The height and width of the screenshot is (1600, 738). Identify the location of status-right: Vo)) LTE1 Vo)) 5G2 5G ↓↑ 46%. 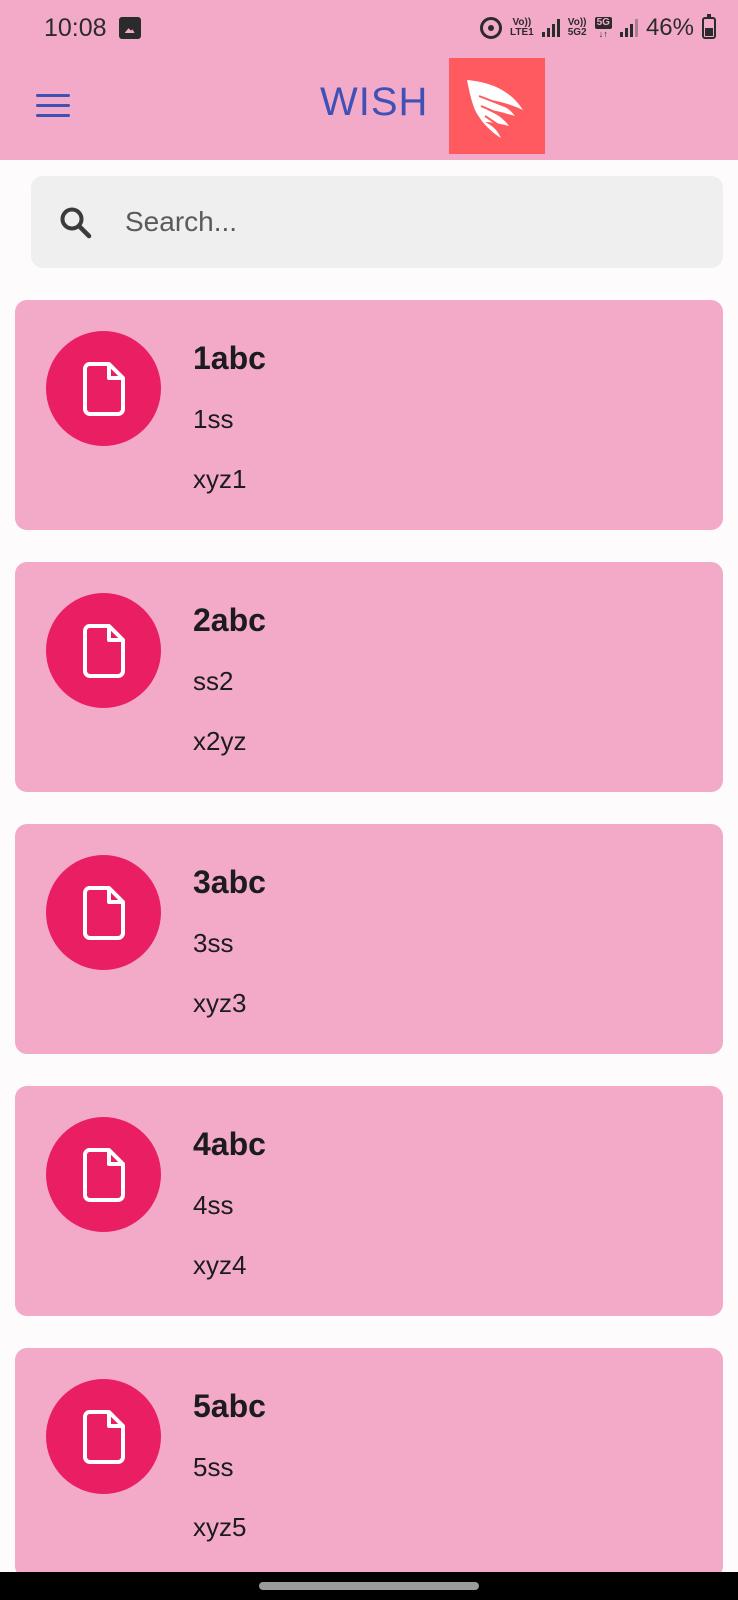
(597, 28).